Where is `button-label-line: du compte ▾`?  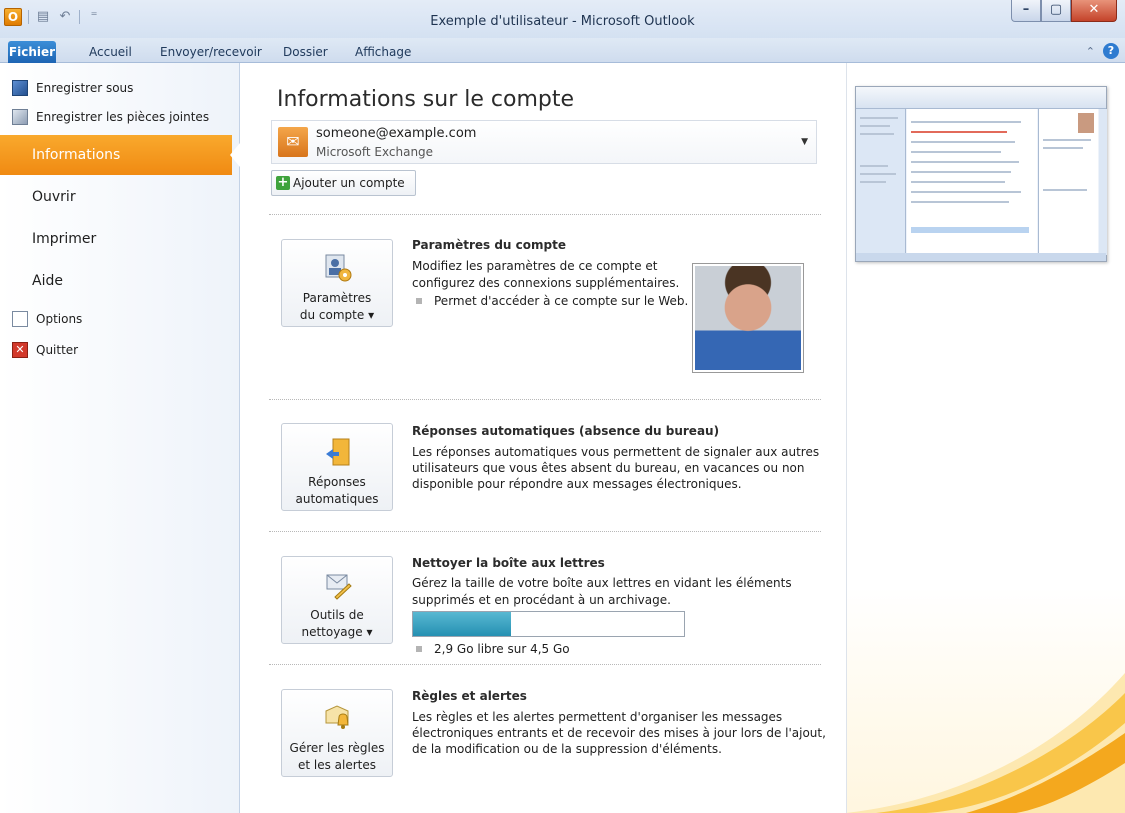 button-label-line: du compte ▾ is located at coordinates (337, 315).